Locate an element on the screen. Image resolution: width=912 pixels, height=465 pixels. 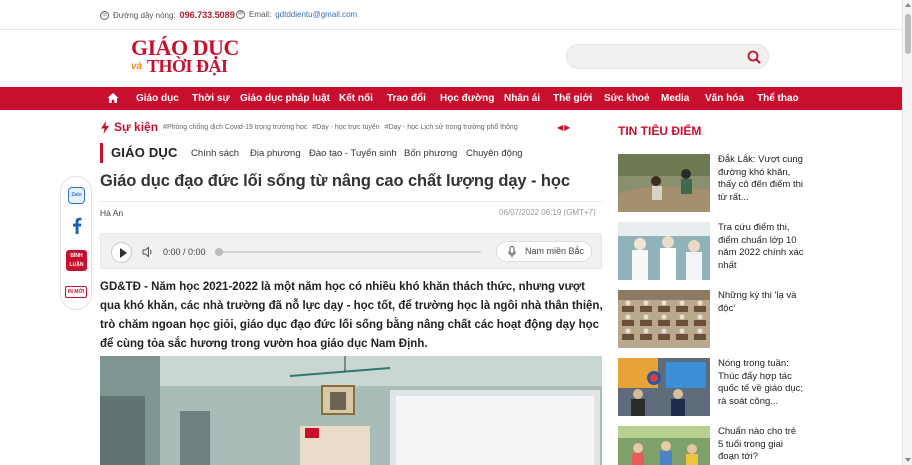
audio-progress-handle is located at coordinates (219, 252).